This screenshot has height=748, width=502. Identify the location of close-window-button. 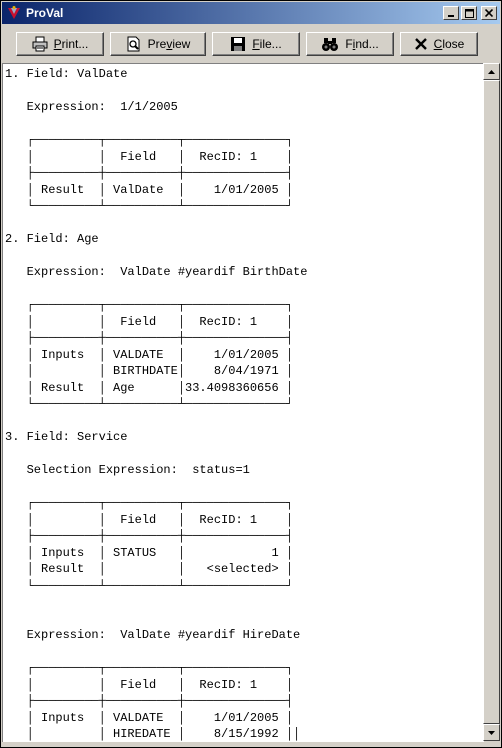
(489, 13).